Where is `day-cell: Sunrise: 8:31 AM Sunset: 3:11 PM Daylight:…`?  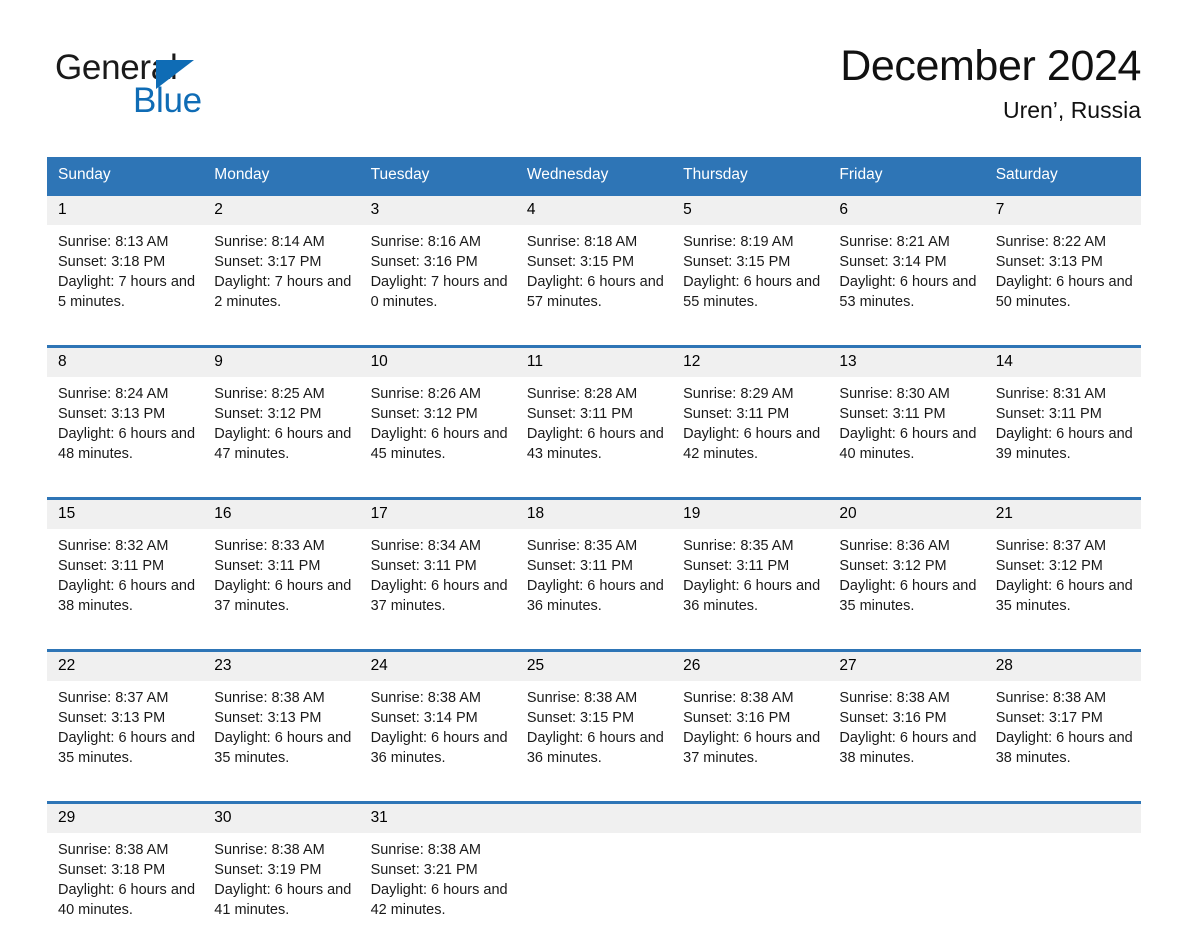 day-cell: Sunrise: 8:31 AM Sunset: 3:11 PM Daylight:… is located at coordinates (1062, 430).